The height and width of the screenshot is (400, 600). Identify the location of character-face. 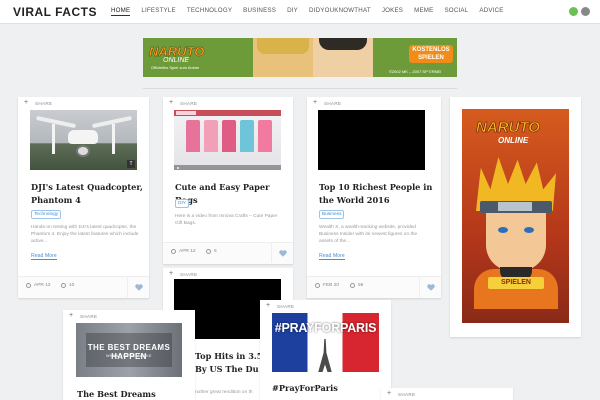
(516, 241).